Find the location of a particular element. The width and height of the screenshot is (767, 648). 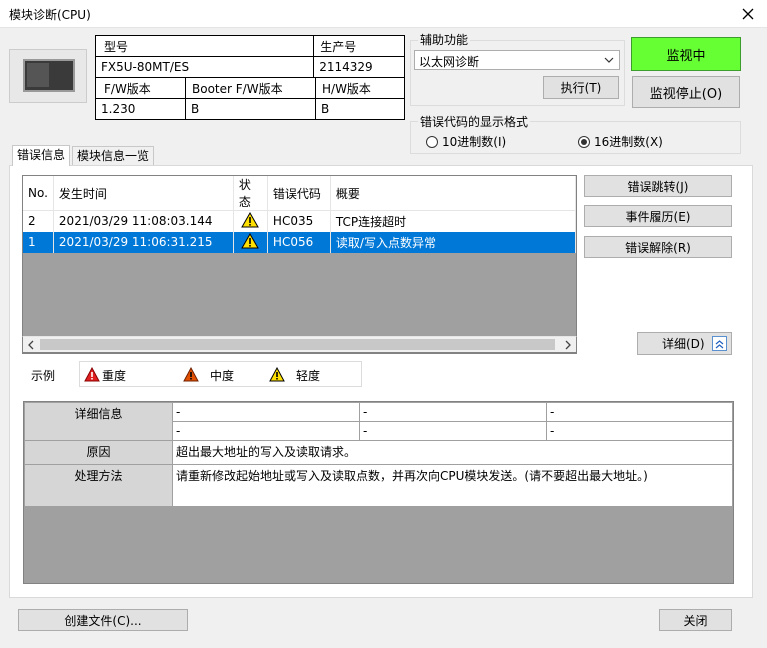

legend-label: 示例 is located at coordinates (43, 376).